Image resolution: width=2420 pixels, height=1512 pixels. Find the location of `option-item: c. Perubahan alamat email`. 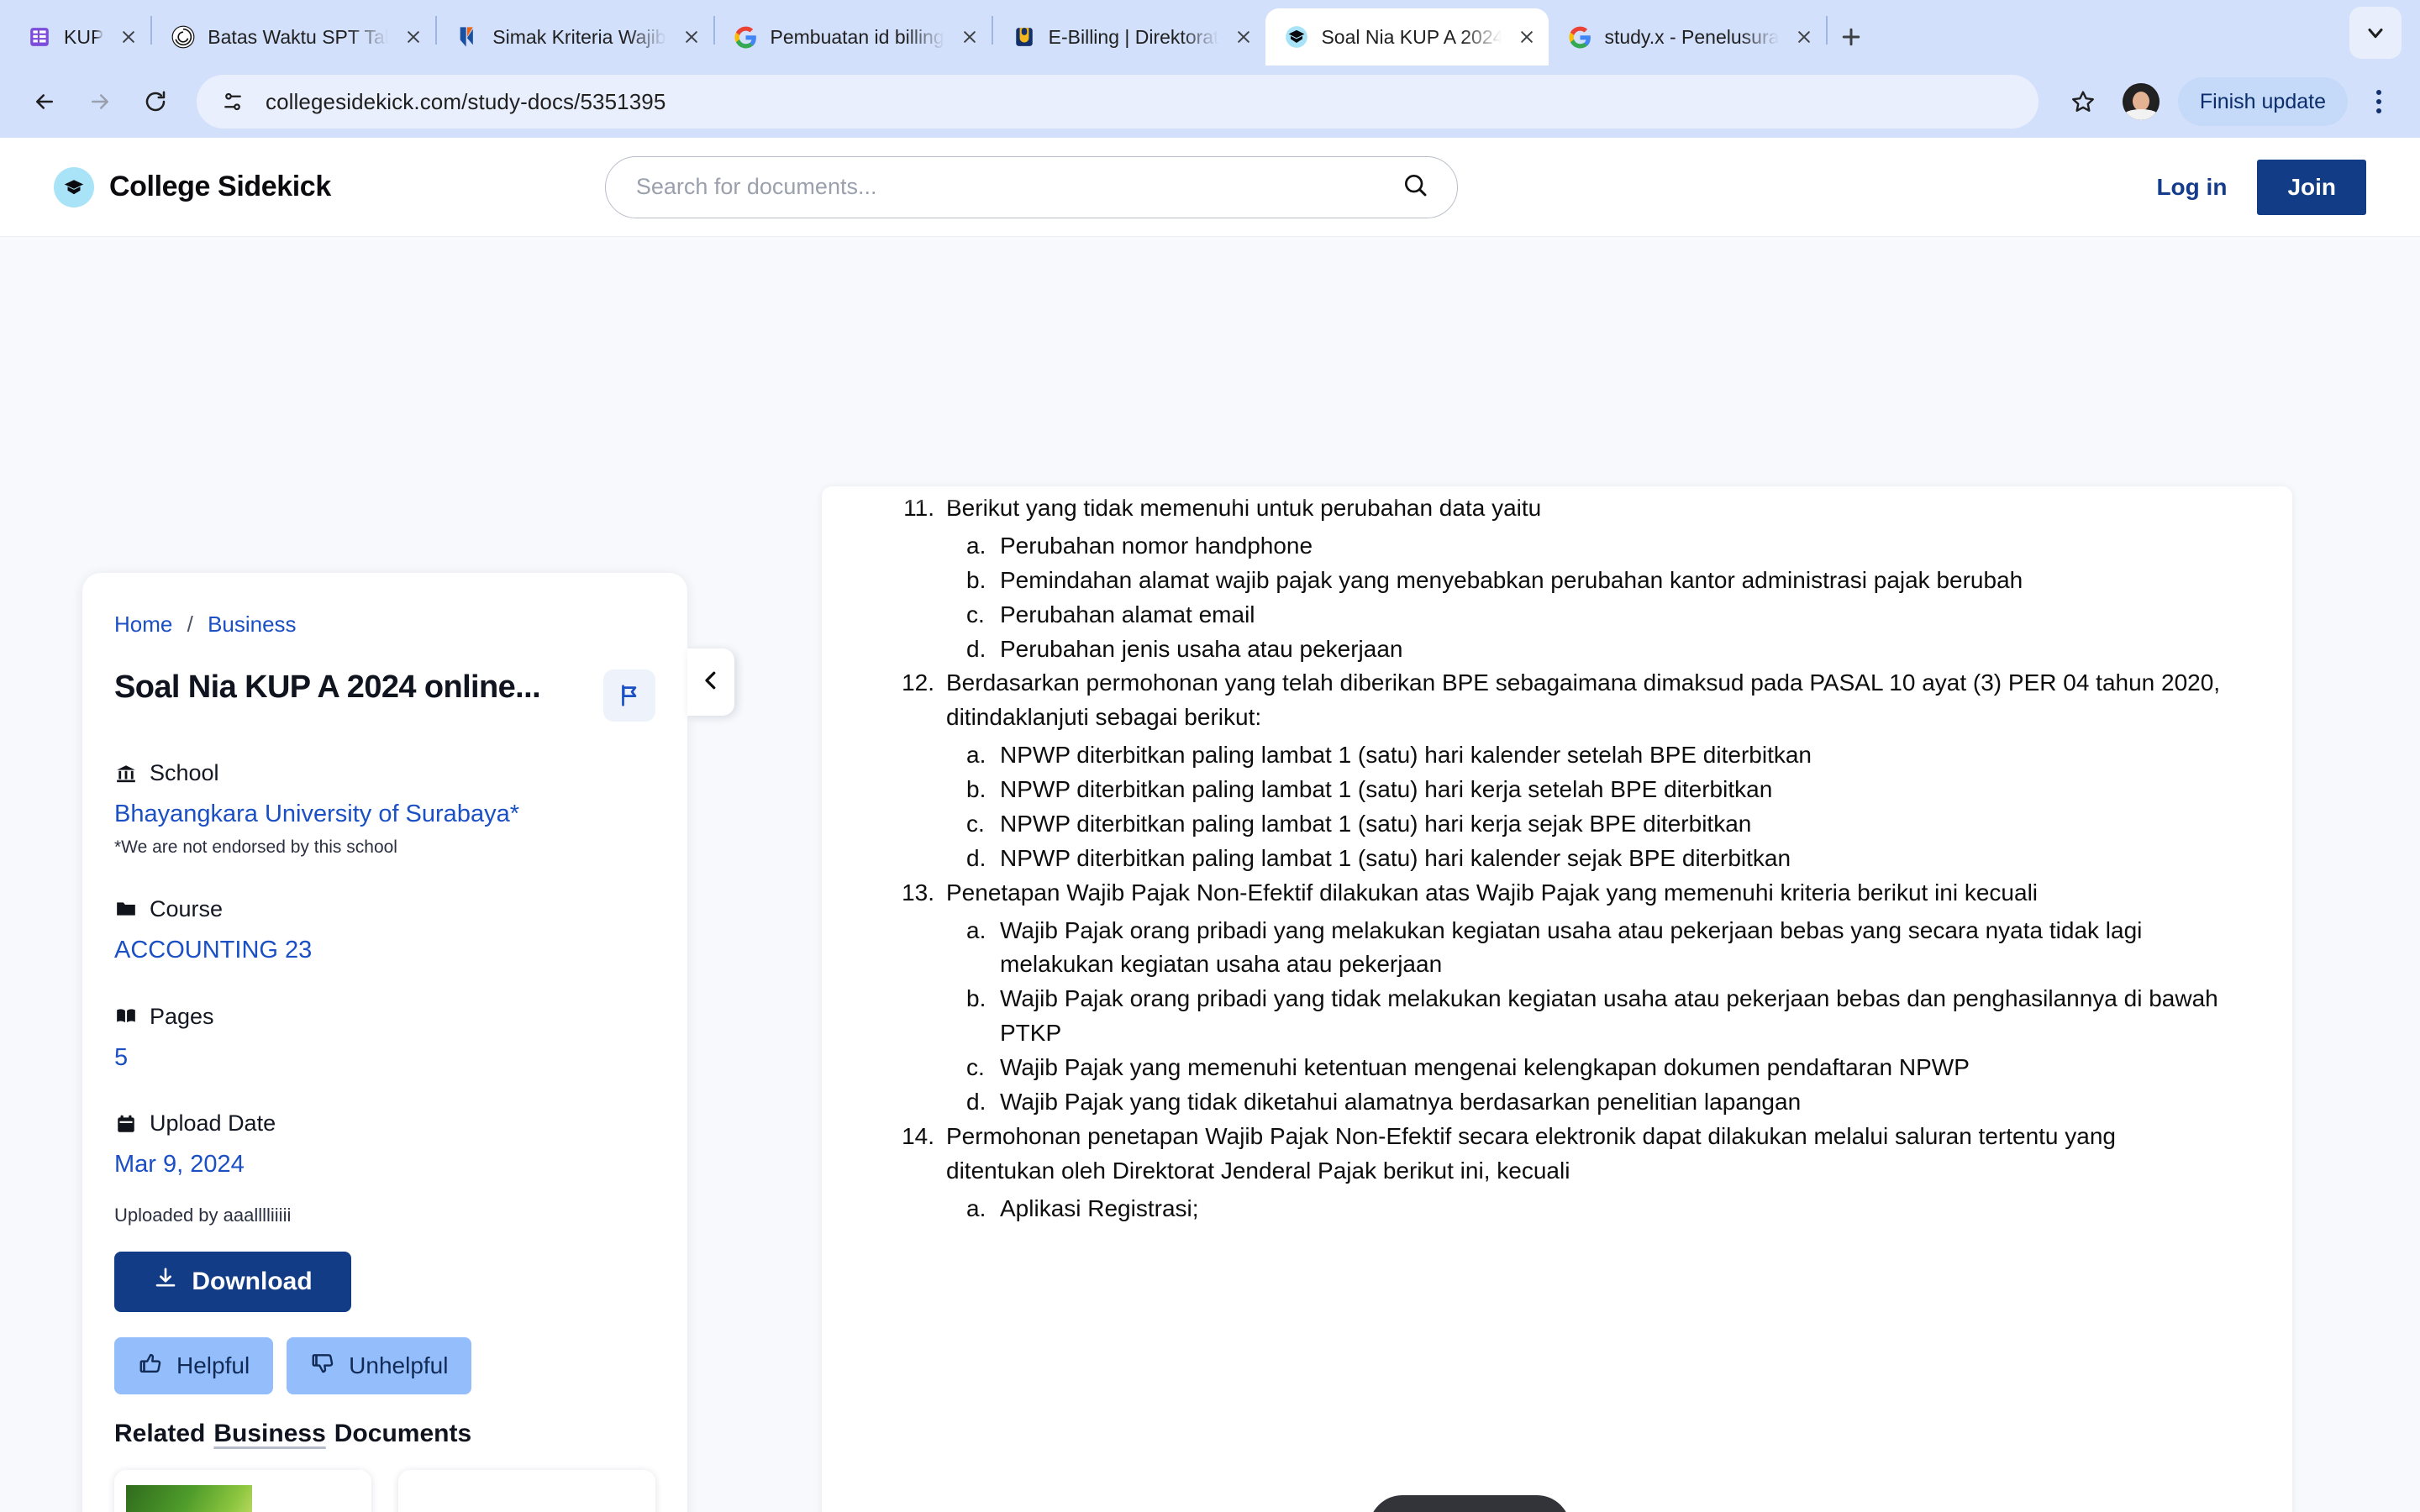

option-item: c. Perubahan alamat email is located at coordinates (1584, 615).